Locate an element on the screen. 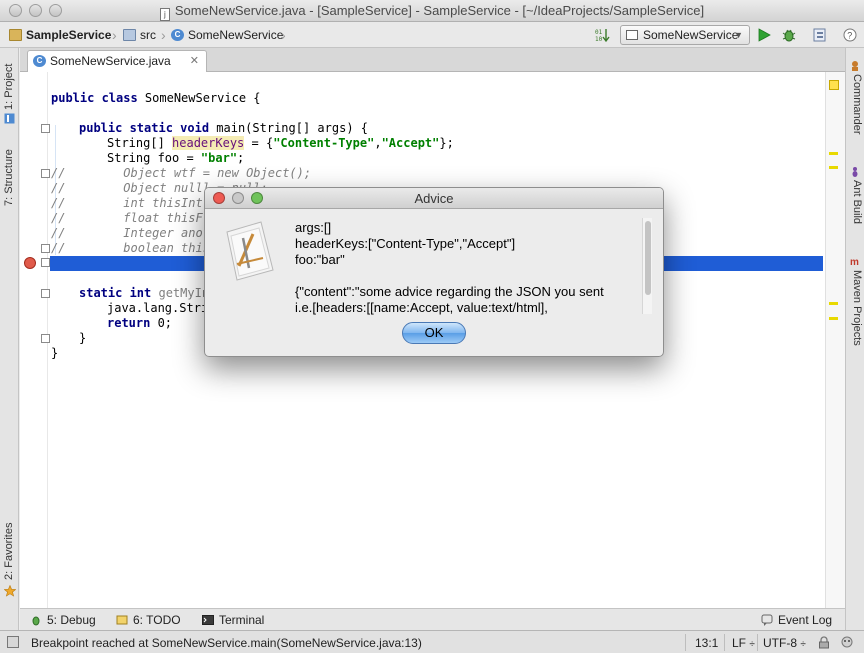  right-tool-window-strip: Commander Ant Build m Maven Projects is located at coordinates (854, 339).